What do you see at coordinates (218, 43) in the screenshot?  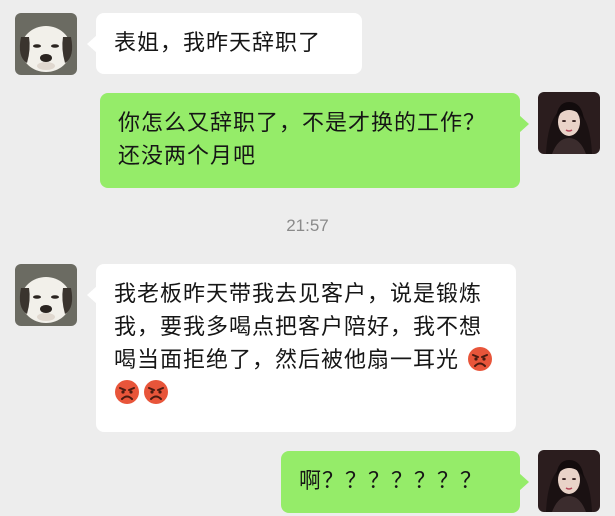 I see `message-text: 表姐，我昨天辞职了` at bounding box center [218, 43].